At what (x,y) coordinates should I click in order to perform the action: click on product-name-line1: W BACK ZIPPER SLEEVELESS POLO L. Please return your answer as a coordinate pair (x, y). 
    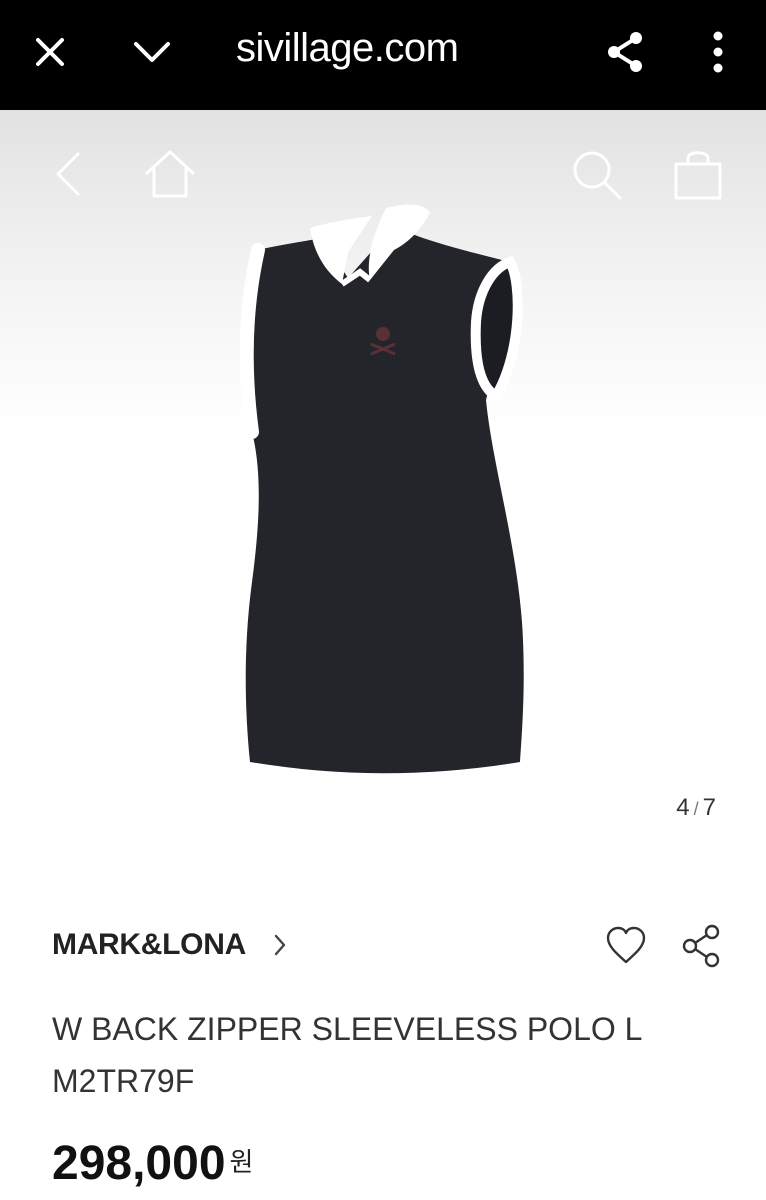
    Looking at the image, I should click on (347, 1029).